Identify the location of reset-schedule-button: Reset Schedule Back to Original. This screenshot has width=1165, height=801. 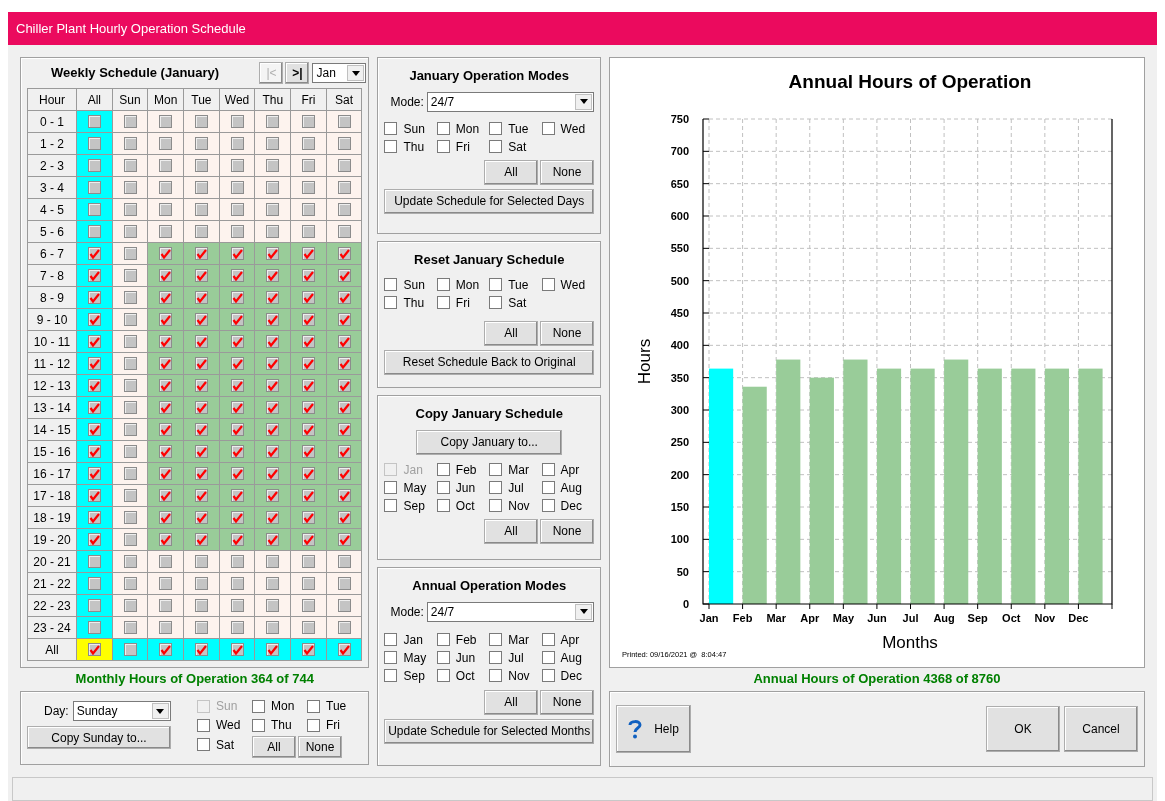
(489, 362).